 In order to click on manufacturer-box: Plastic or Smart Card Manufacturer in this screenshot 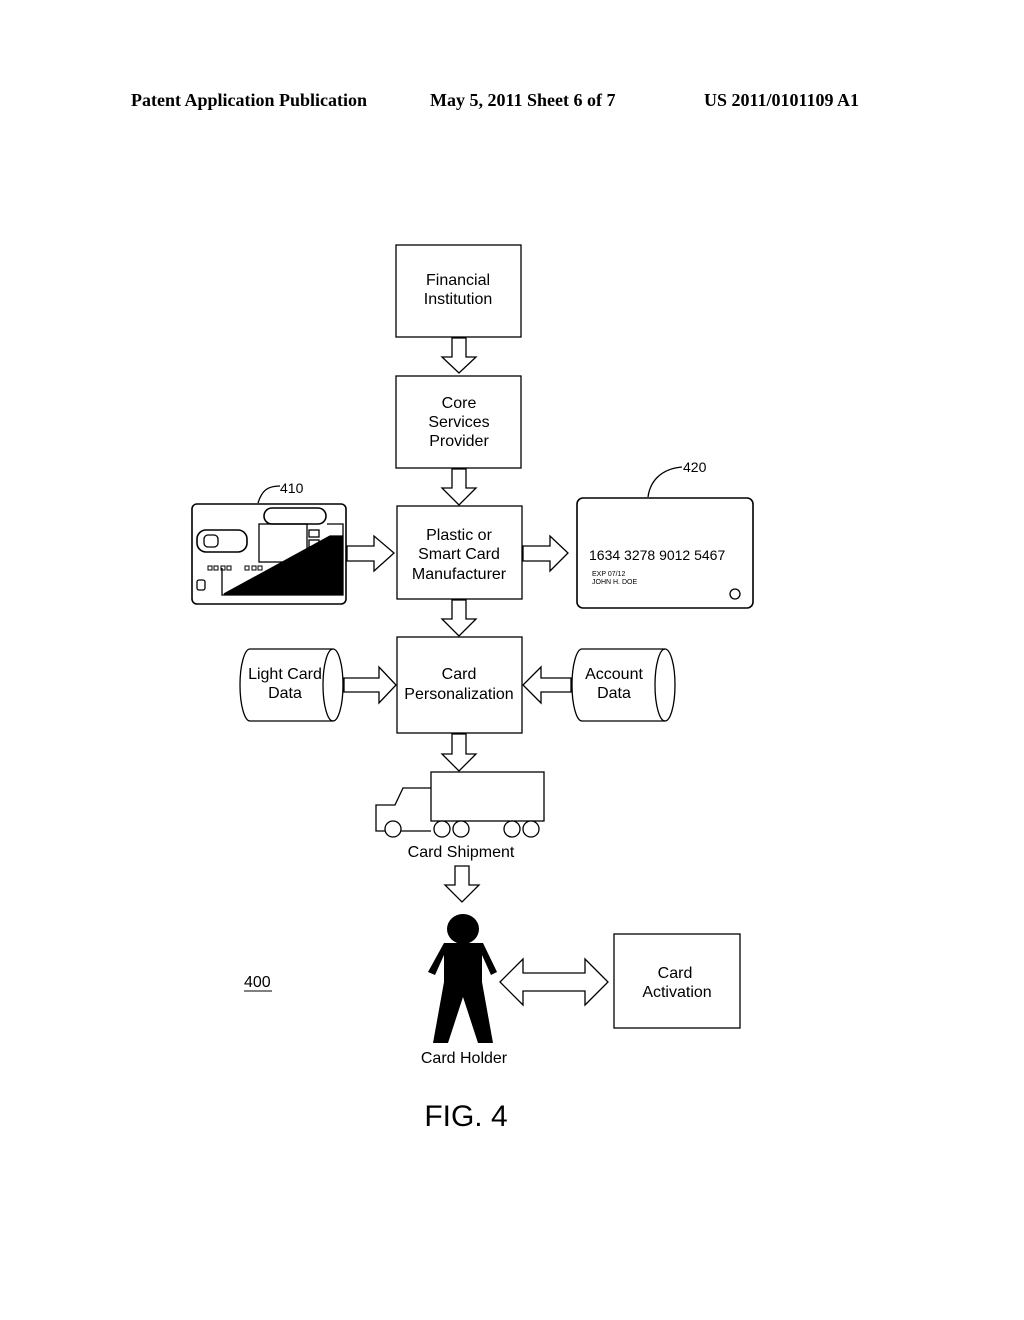, I will do `click(459, 552)`.